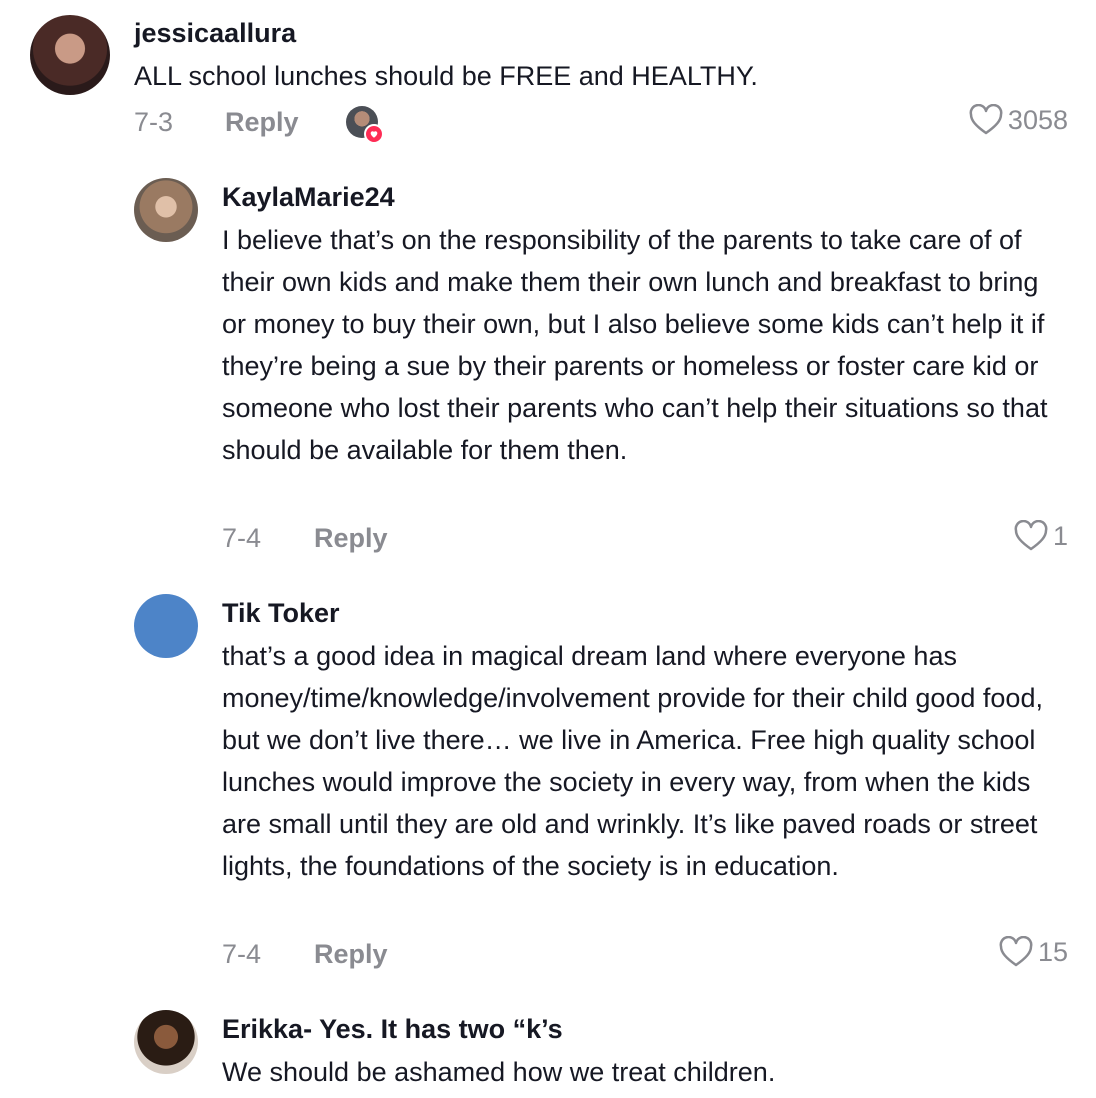 Image resolution: width=1096 pixels, height=1098 pixels. Describe the element at coordinates (308, 197) in the screenshot. I see `comment-username: KaylaMarie24` at that location.